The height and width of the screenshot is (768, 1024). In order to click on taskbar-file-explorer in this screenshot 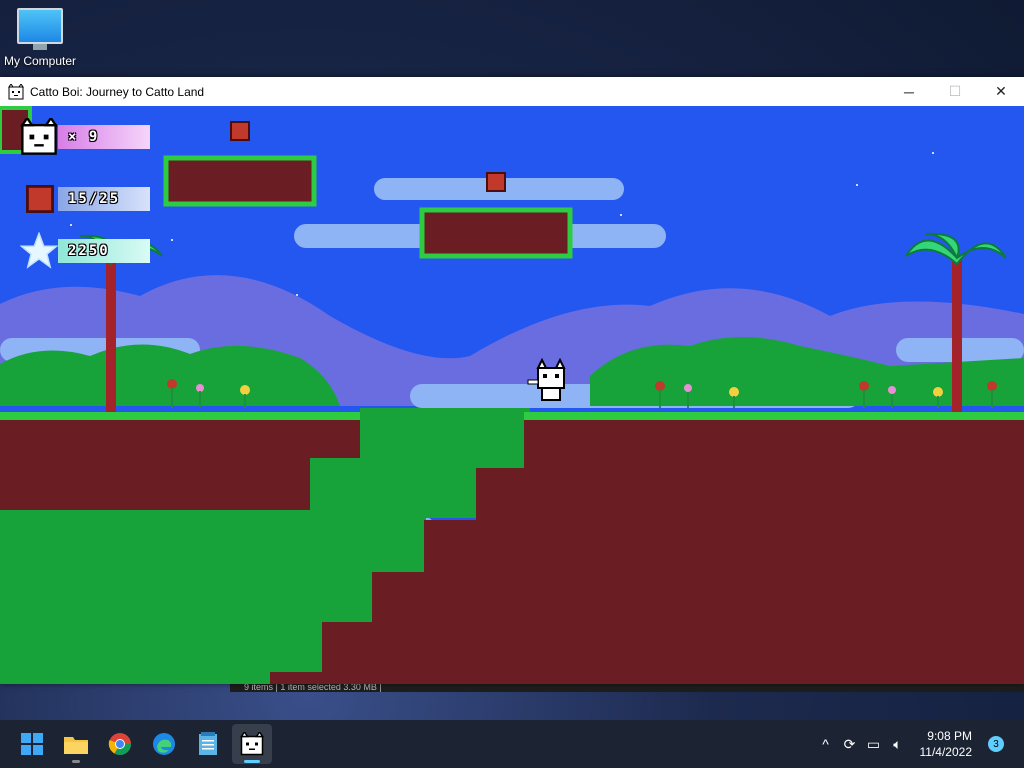, I will do `click(76, 744)`.